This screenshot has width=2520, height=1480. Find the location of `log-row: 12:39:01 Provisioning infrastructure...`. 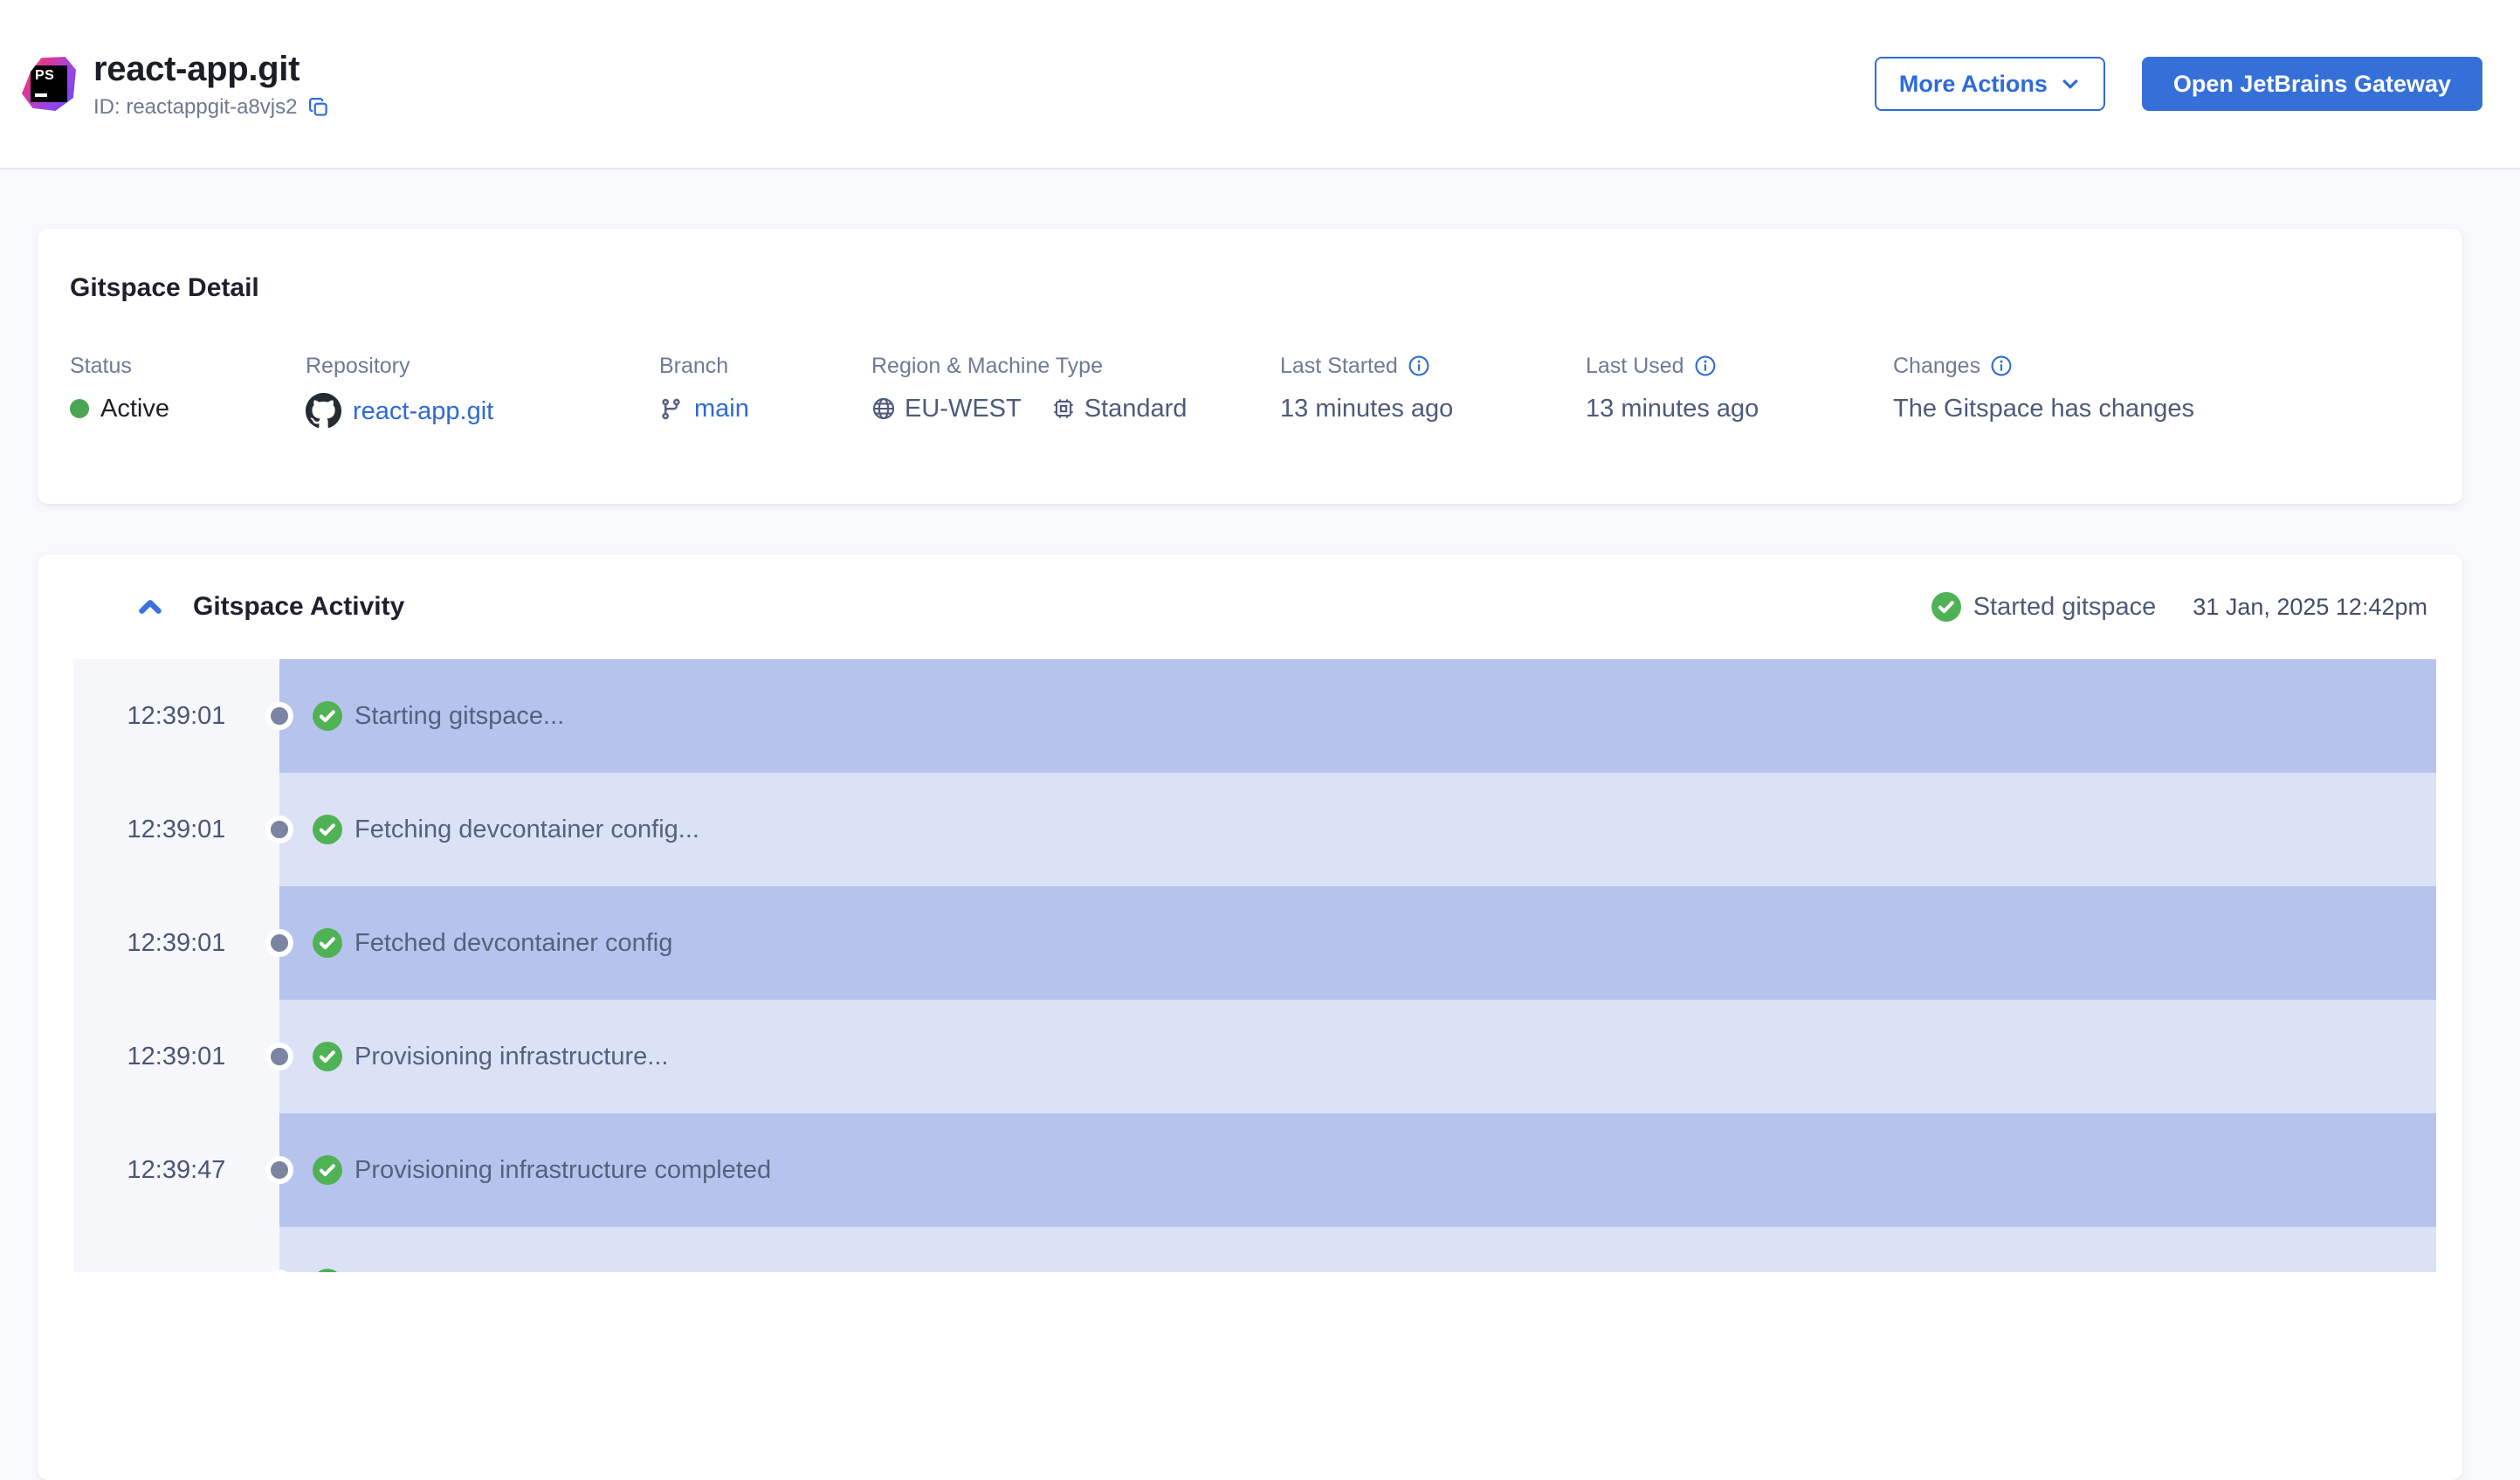

log-row: 12:39:01 Provisioning infrastructure... is located at coordinates (1254, 1056).